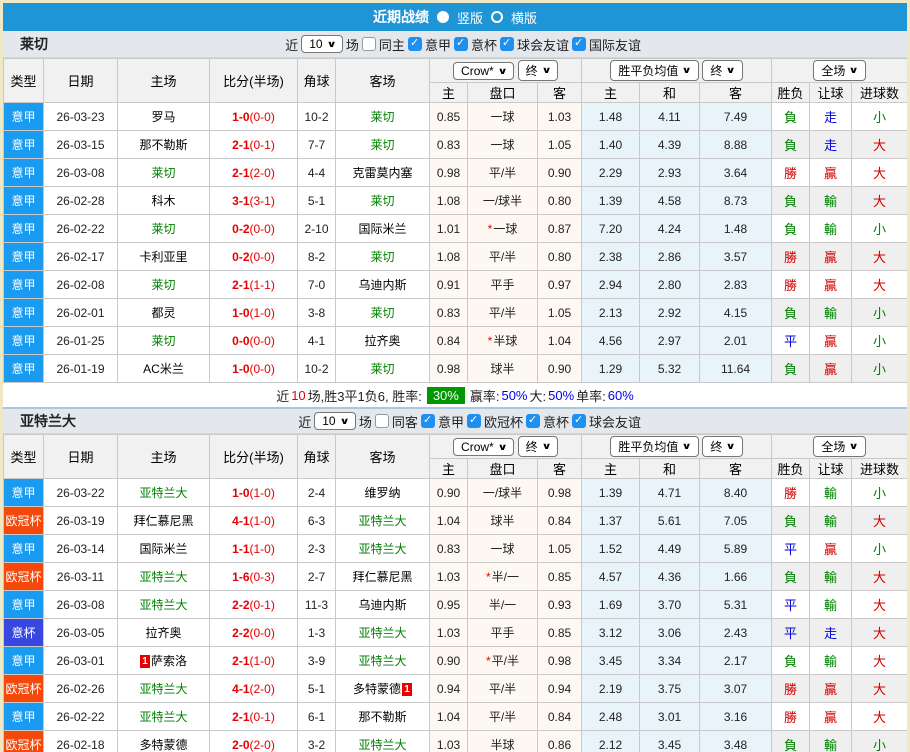  What do you see at coordinates (163, 201) in the screenshot?
I see `home-team-name: 科木` at bounding box center [163, 201].